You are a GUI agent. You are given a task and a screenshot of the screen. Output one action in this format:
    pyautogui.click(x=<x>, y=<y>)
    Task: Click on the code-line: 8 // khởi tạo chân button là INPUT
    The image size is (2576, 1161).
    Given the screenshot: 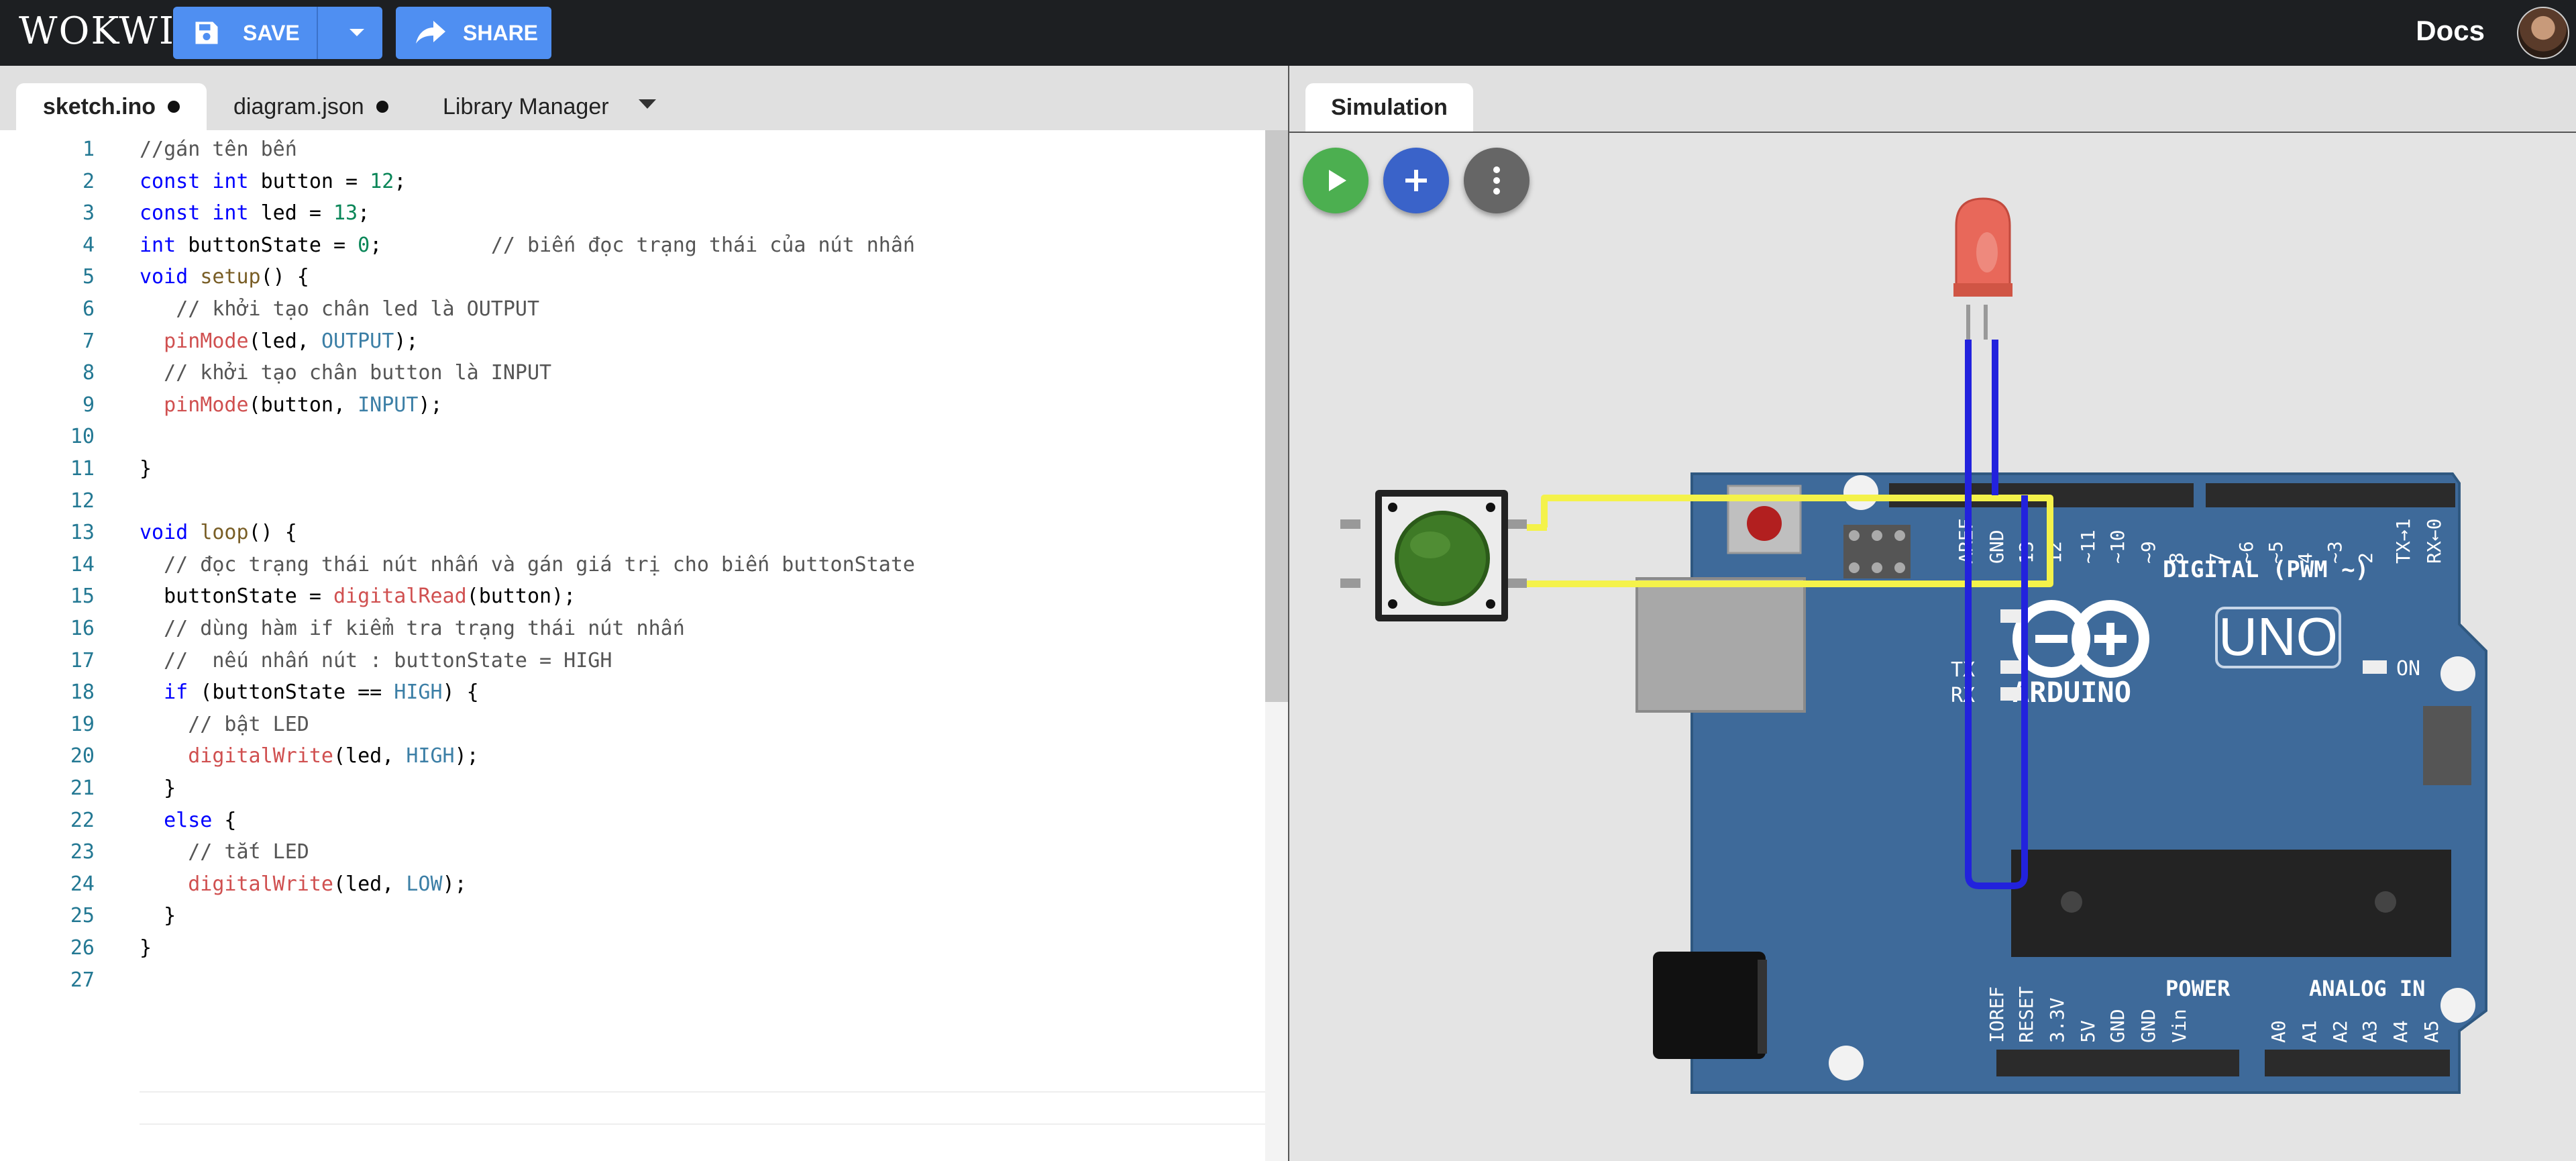 What is the action you would take?
    pyautogui.click(x=632, y=373)
    